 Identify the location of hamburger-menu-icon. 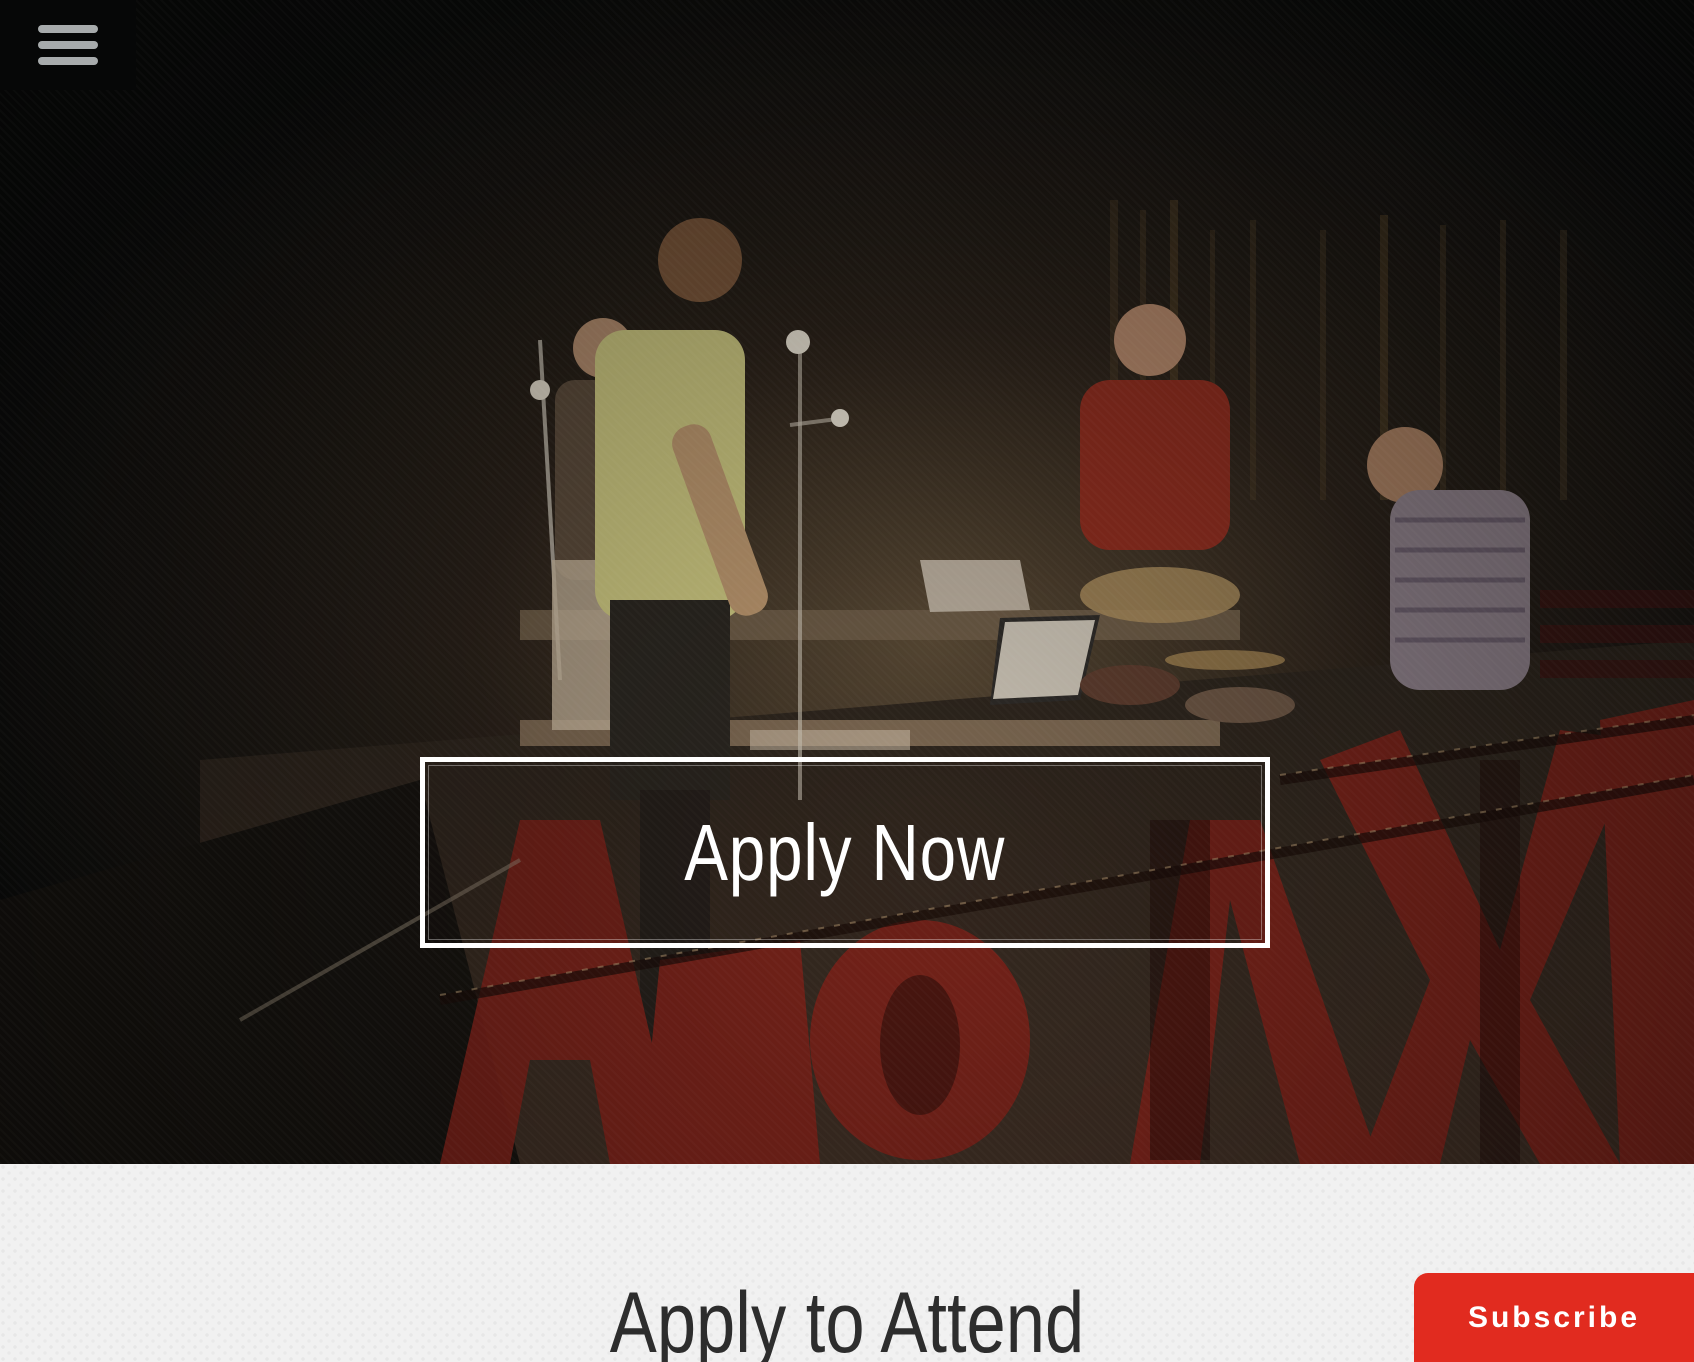
(68, 45).